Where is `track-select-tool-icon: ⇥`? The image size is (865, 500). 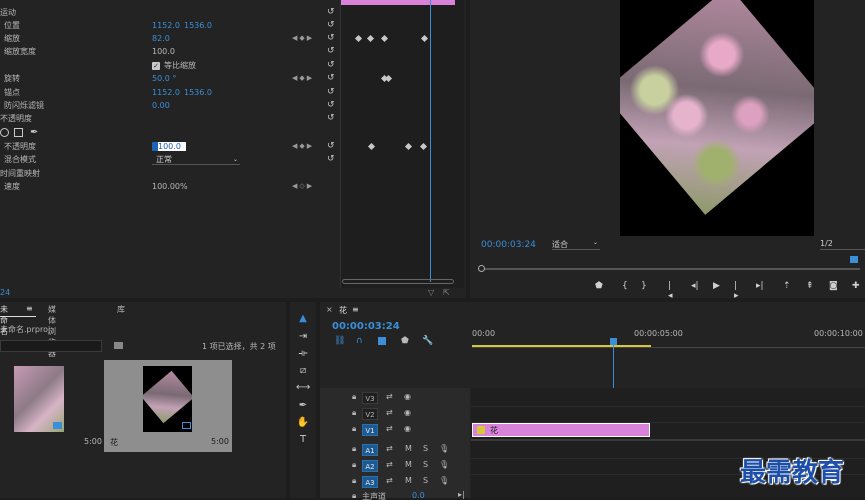
track-select-tool-icon: ⇥ is located at coordinates (303, 337).